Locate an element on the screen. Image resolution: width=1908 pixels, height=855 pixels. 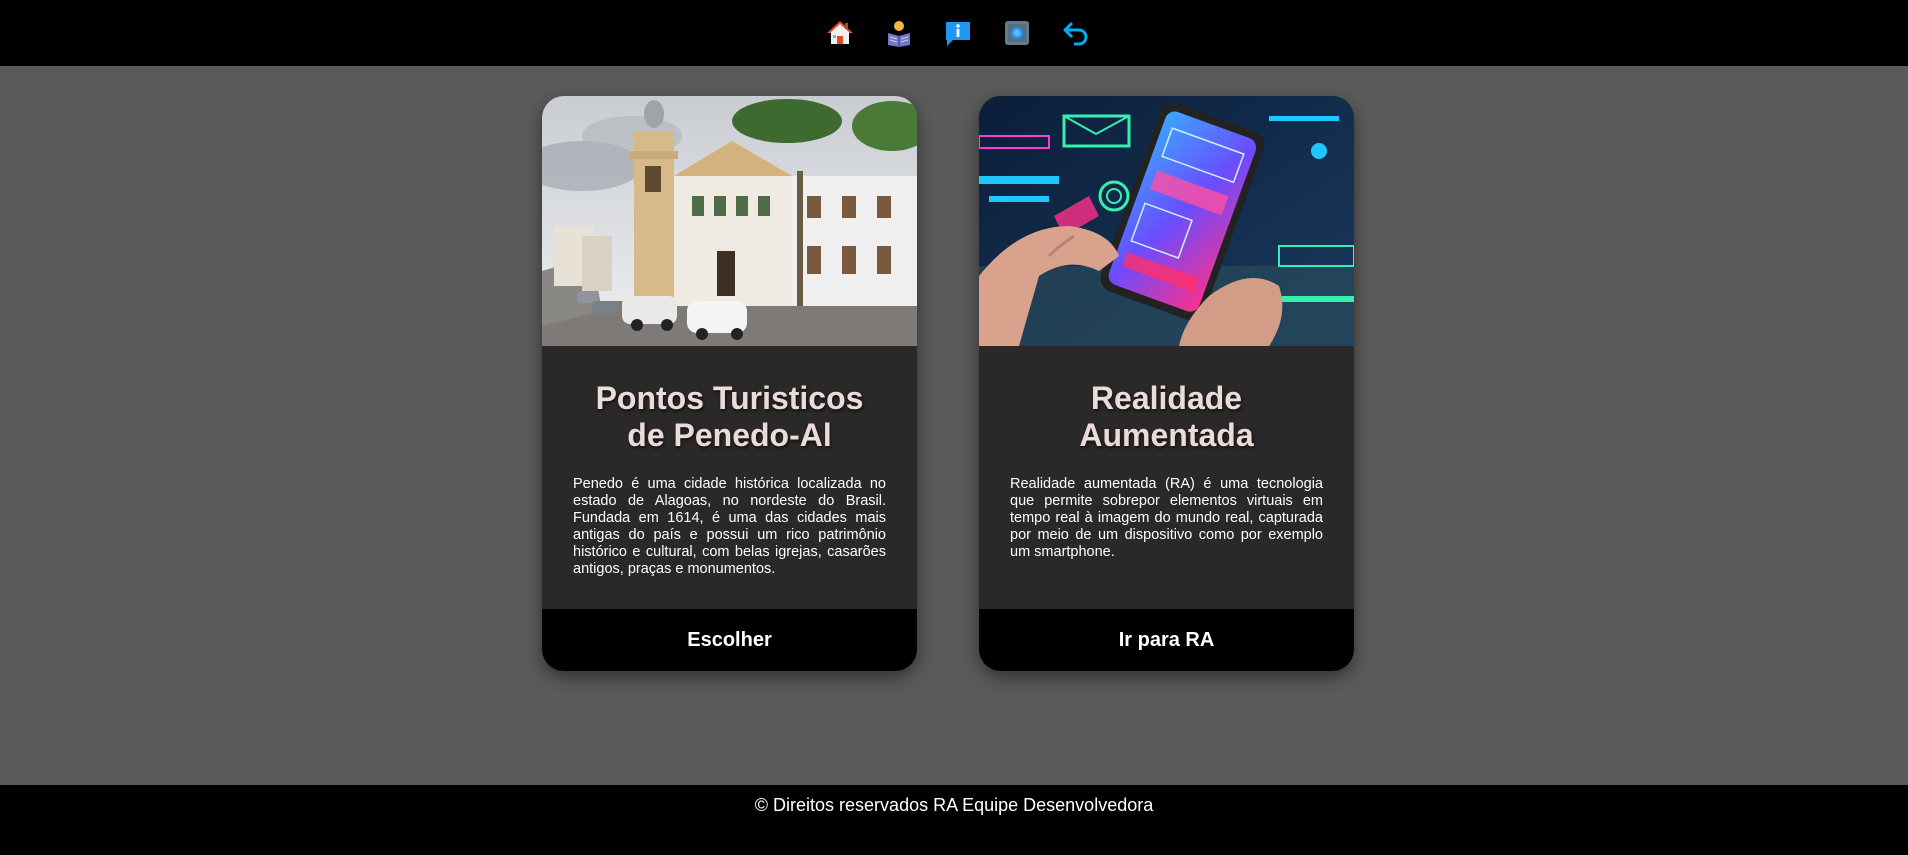
info-icon is located at coordinates (958, 34).